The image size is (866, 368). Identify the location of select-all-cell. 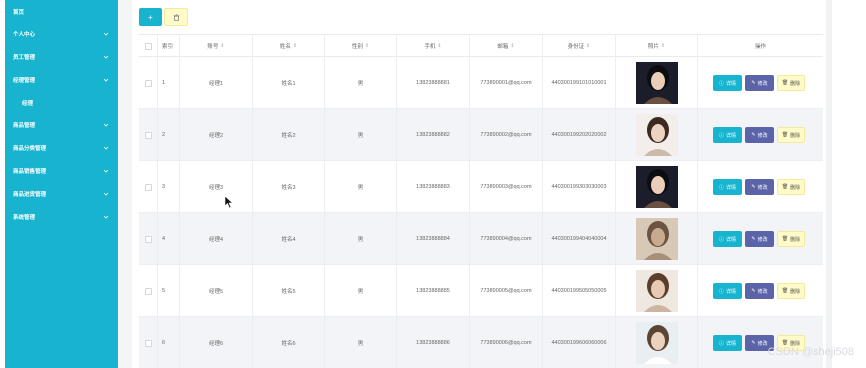
(148, 46).